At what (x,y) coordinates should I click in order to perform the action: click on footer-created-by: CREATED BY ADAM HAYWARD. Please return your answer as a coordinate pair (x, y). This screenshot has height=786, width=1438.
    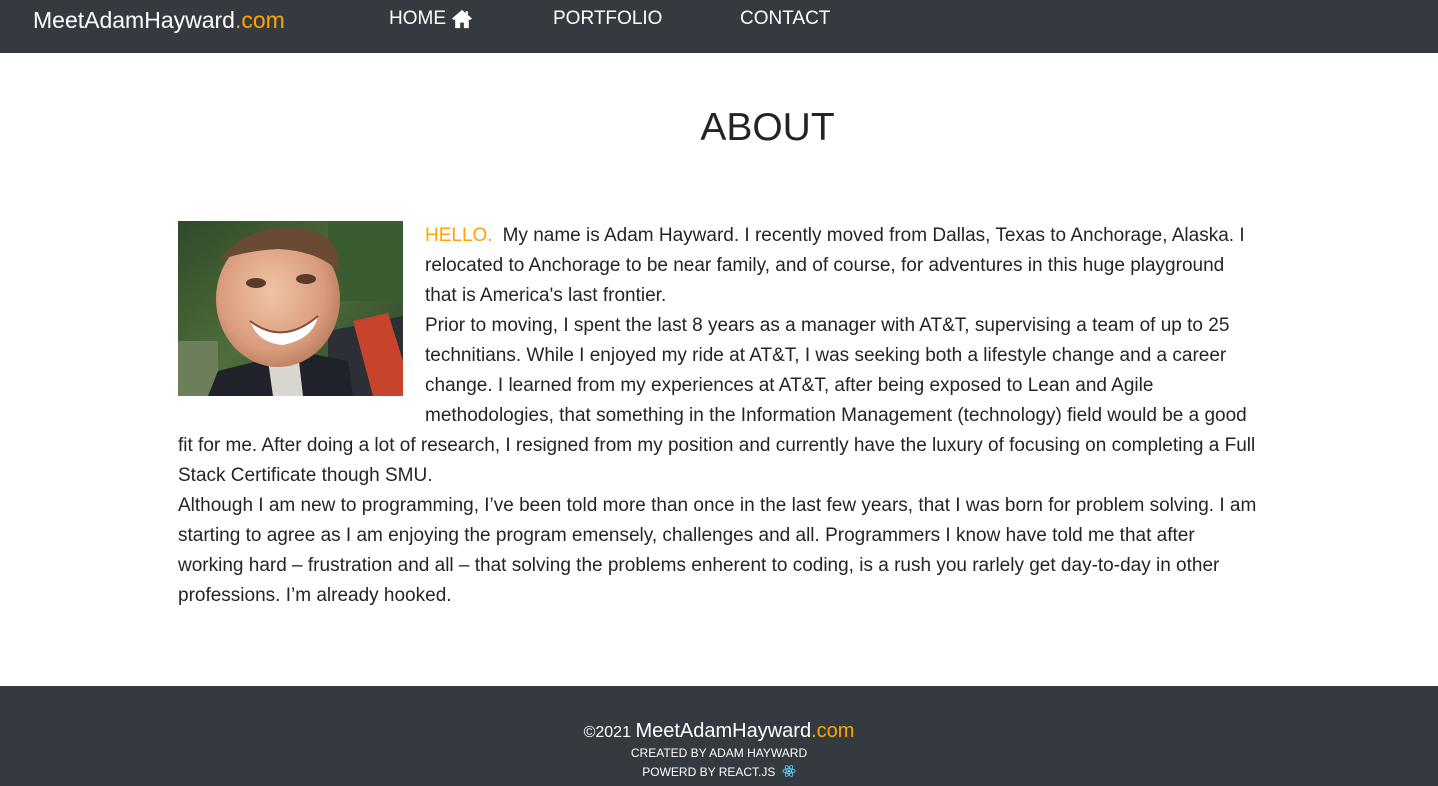
    Looking at the image, I should click on (719, 753).